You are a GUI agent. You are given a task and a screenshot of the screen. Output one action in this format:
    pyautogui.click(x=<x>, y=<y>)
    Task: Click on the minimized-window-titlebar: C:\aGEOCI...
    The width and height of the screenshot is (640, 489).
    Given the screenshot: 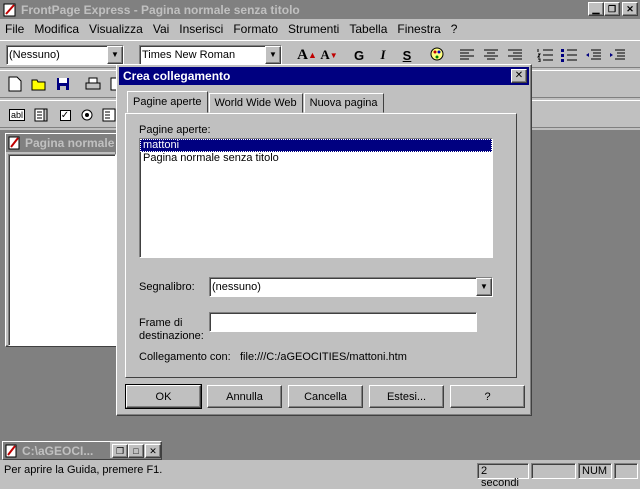 What is the action you would take?
    pyautogui.click(x=56, y=450)
    